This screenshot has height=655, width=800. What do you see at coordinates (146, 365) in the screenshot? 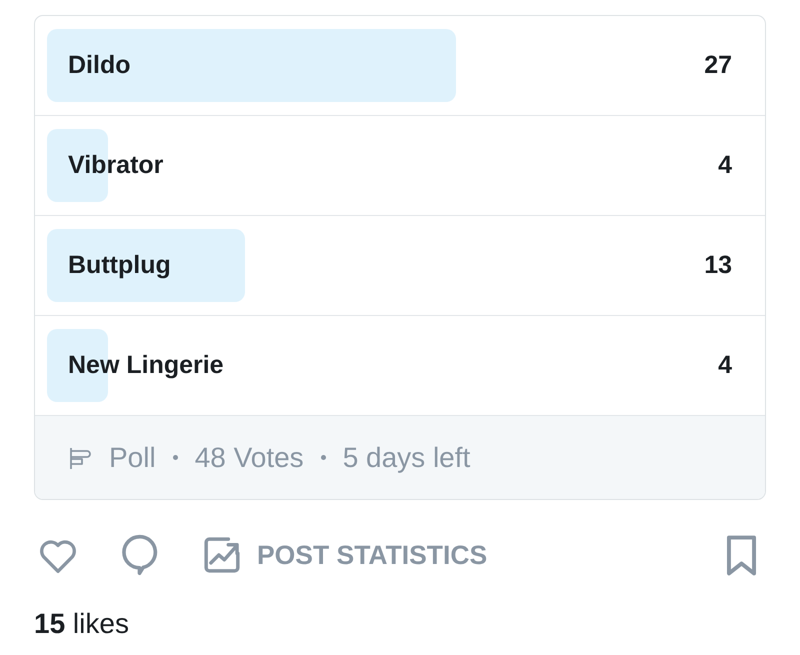
I see `option-label: New Lingerie` at bounding box center [146, 365].